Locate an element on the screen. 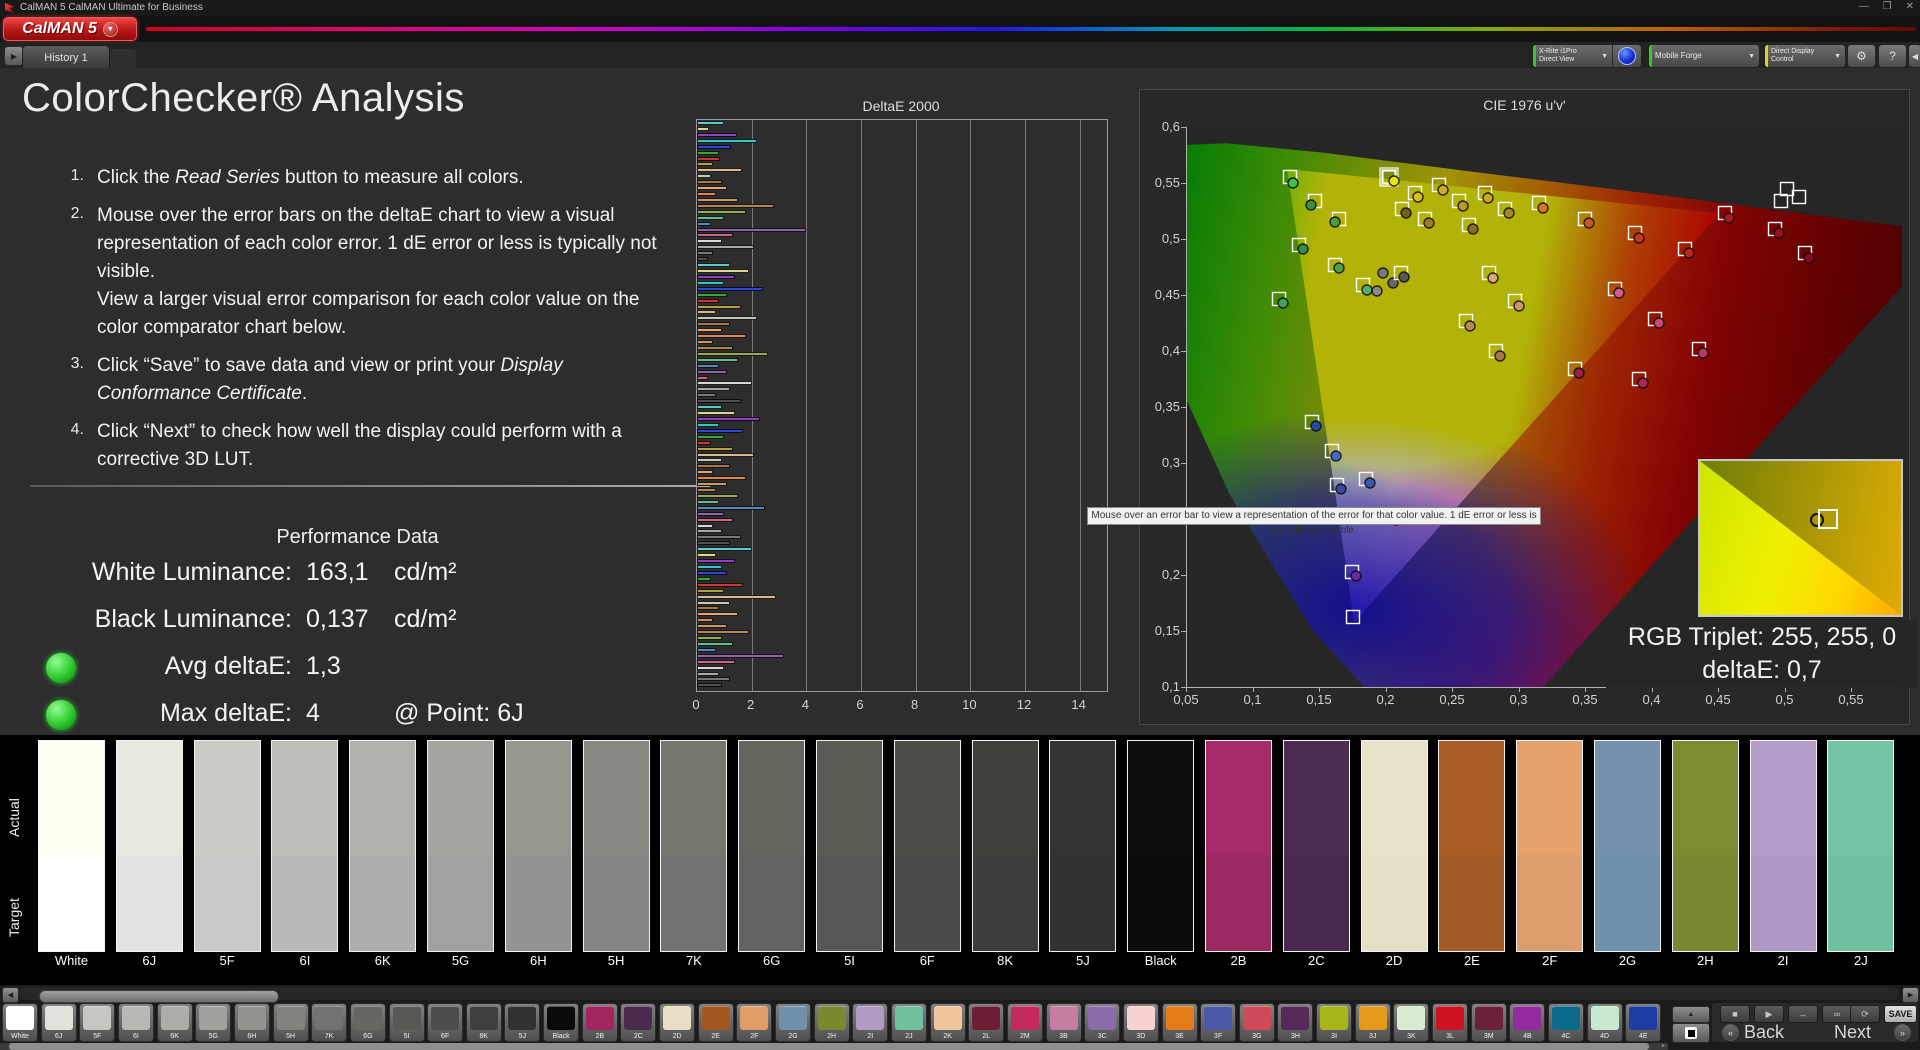 The image size is (1920, 1050). chip-scrollbar-track is located at coordinates (834, 1046).